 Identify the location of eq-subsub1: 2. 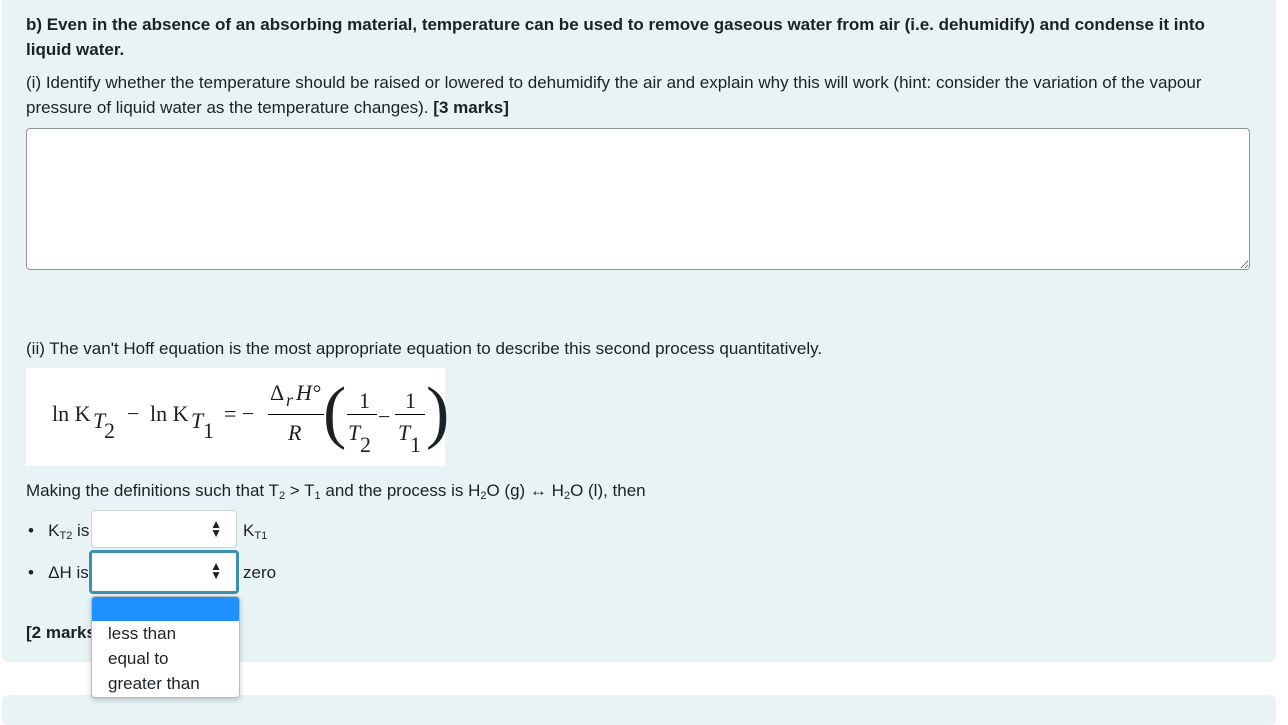
(109, 430).